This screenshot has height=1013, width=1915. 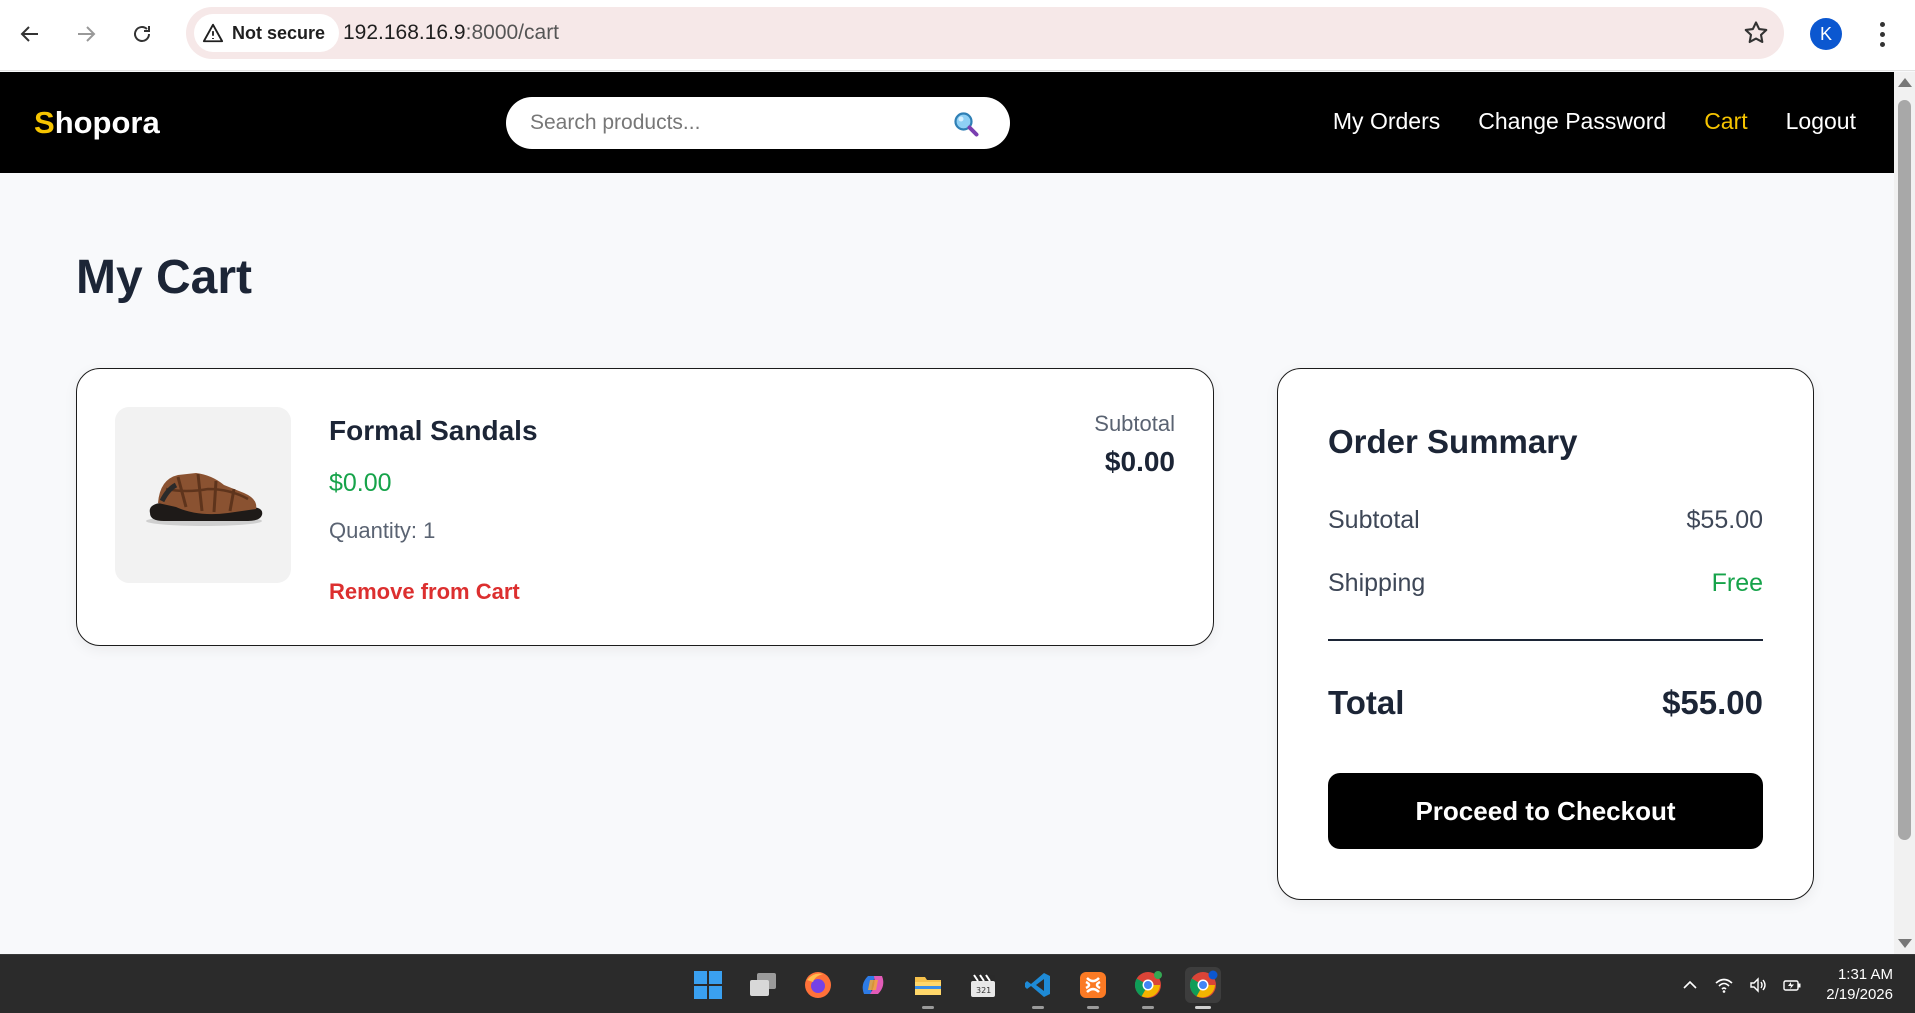 What do you see at coordinates (1148, 984) in the screenshot?
I see `chrome-icon` at bounding box center [1148, 984].